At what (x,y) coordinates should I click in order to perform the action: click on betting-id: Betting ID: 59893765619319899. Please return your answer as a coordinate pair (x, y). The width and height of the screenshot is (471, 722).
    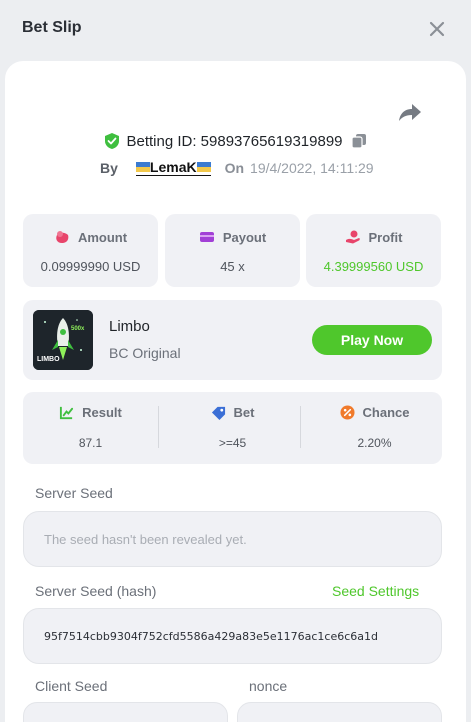
    Looking at the image, I should click on (234, 141).